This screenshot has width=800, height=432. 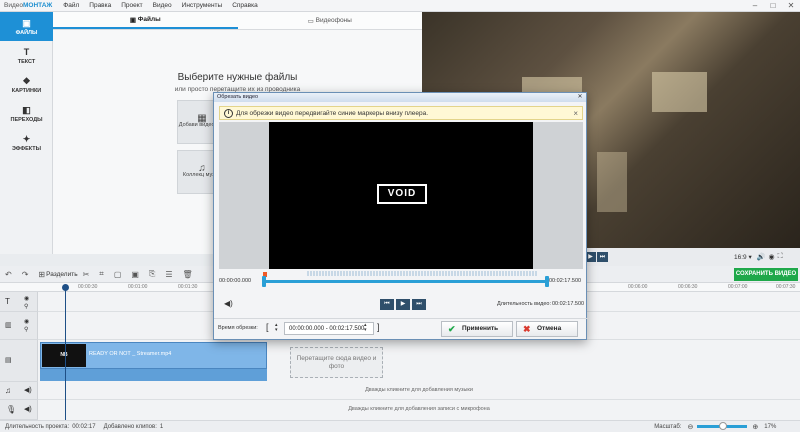 I want to click on menu-file: Файл, so click(x=71, y=5).